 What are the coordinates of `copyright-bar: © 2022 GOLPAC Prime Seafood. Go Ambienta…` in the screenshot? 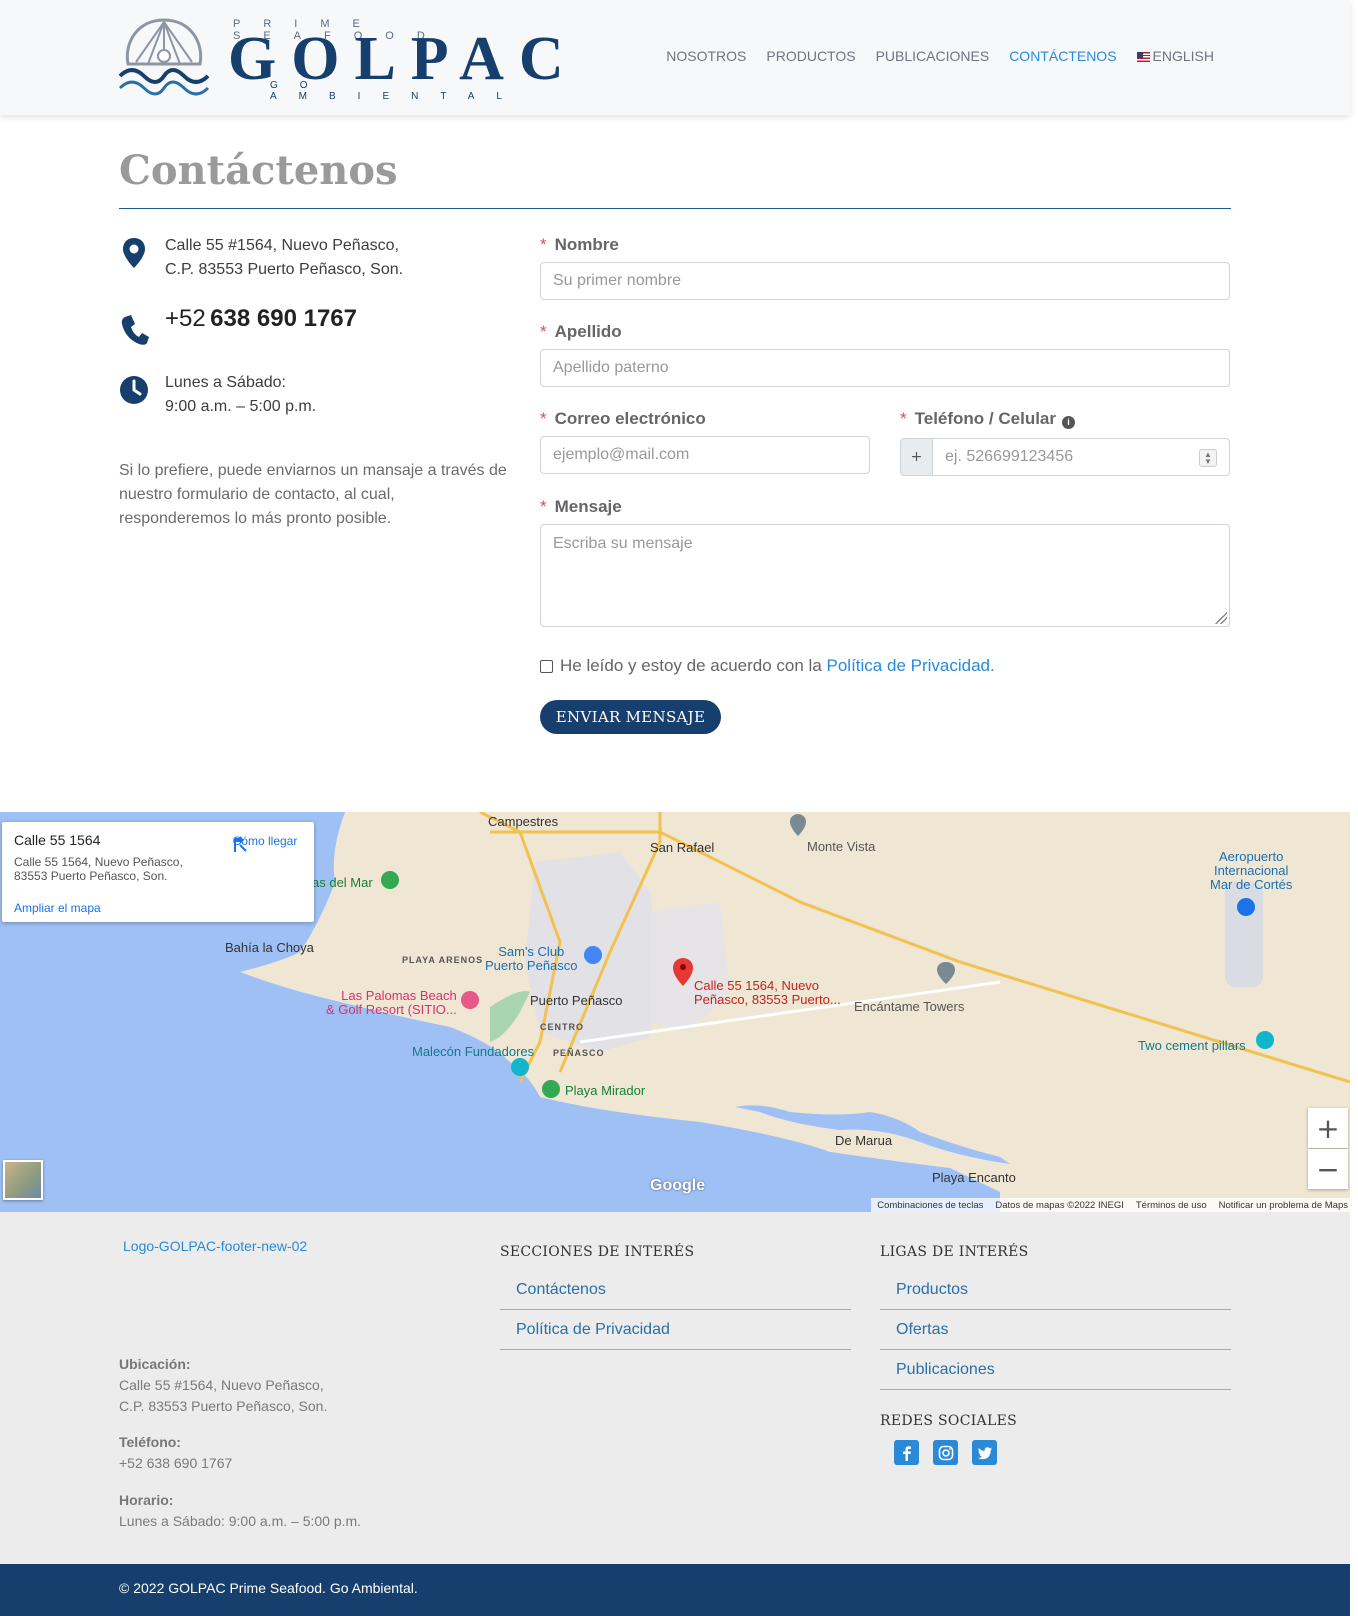 It's located at (675, 1590).